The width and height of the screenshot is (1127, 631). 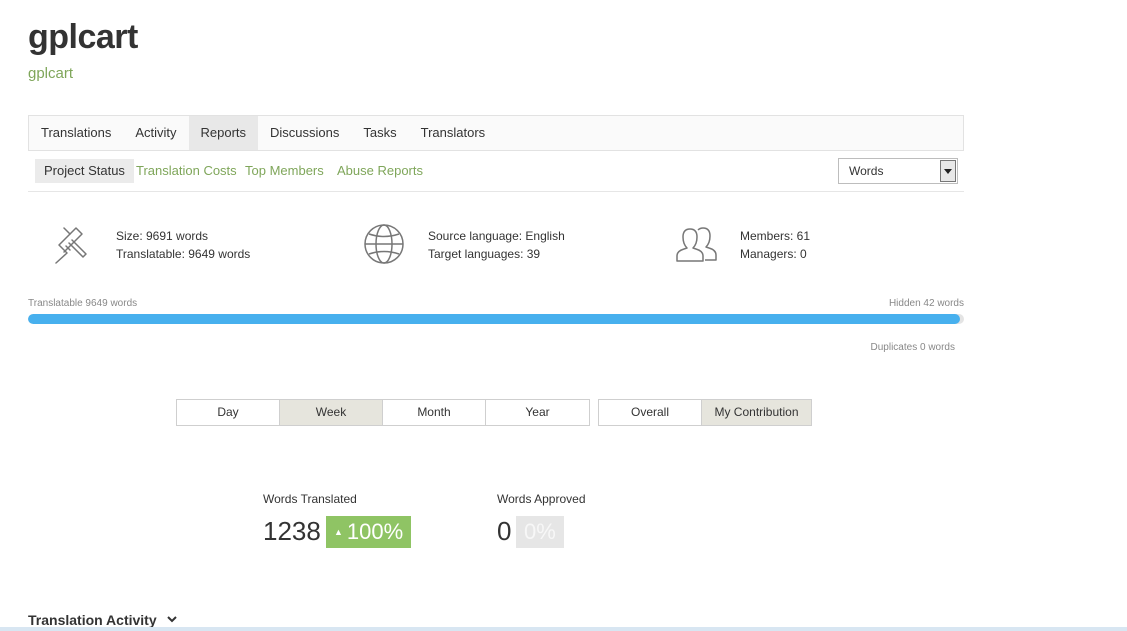 What do you see at coordinates (83, 37) in the screenshot?
I see `project-title: gplcart` at bounding box center [83, 37].